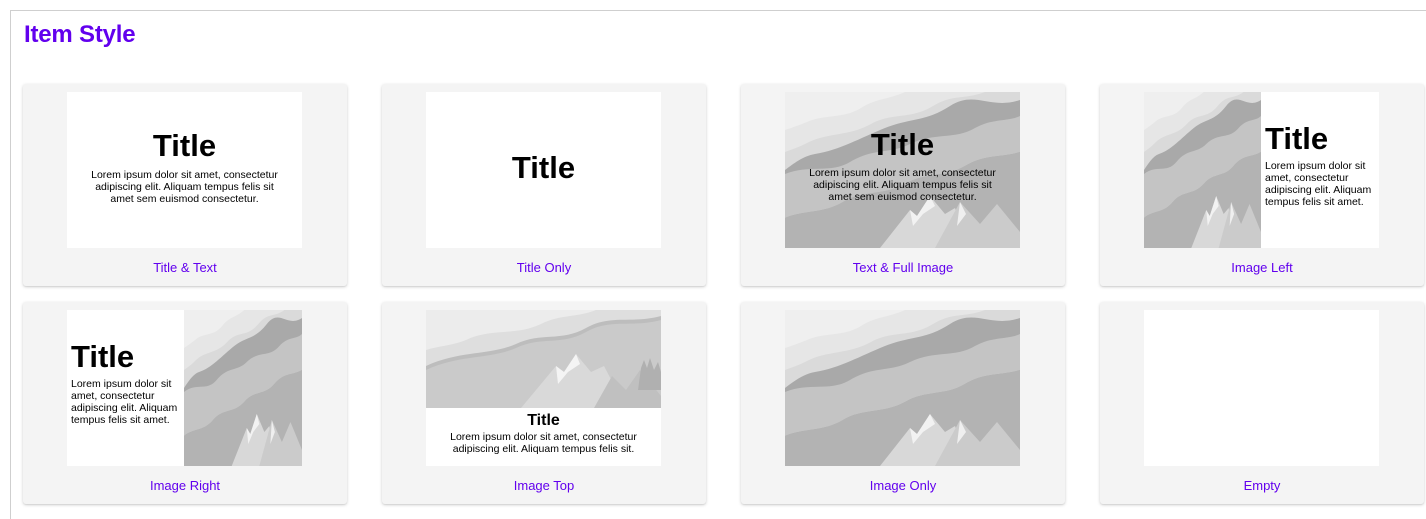  I want to click on option-label: Title Only, so click(544, 267).